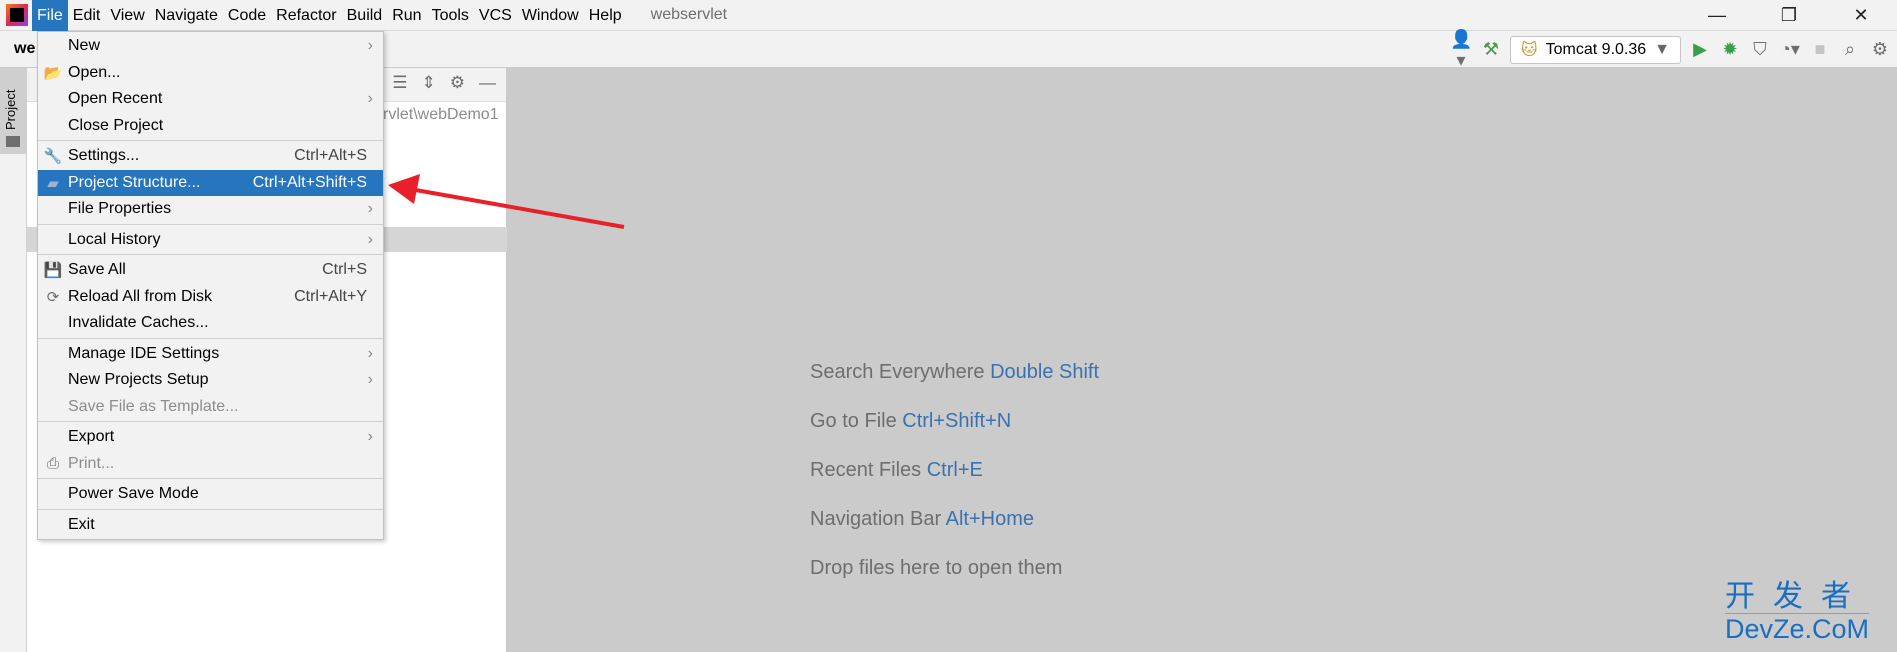 The image size is (1897, 652). I want to click on menu-item-settings: 🔧 Settings... Ctrl+Alt+S, so click(210, 156).